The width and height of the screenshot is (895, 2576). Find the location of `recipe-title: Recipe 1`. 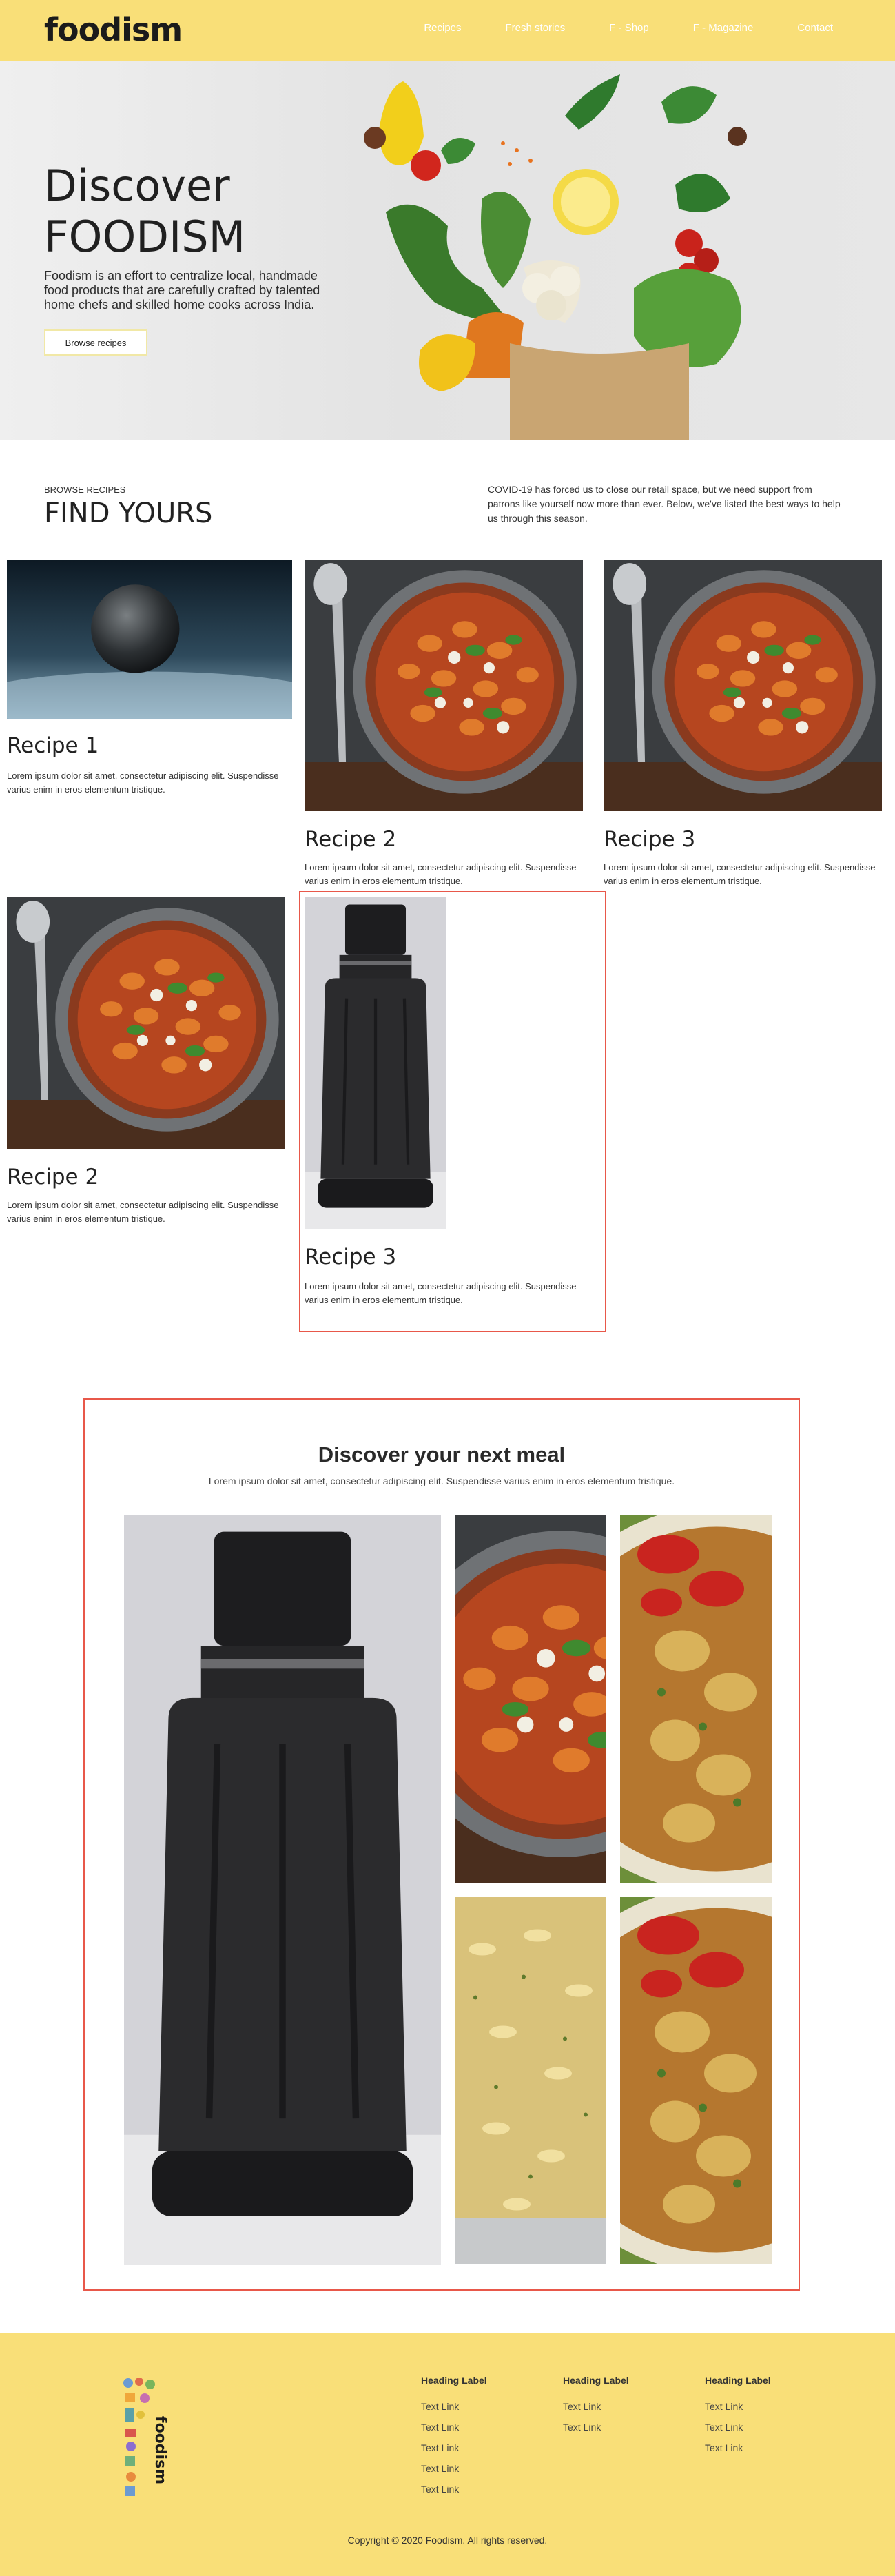

recipe-title: Recipe 1 is located at coordinates (53, 745).